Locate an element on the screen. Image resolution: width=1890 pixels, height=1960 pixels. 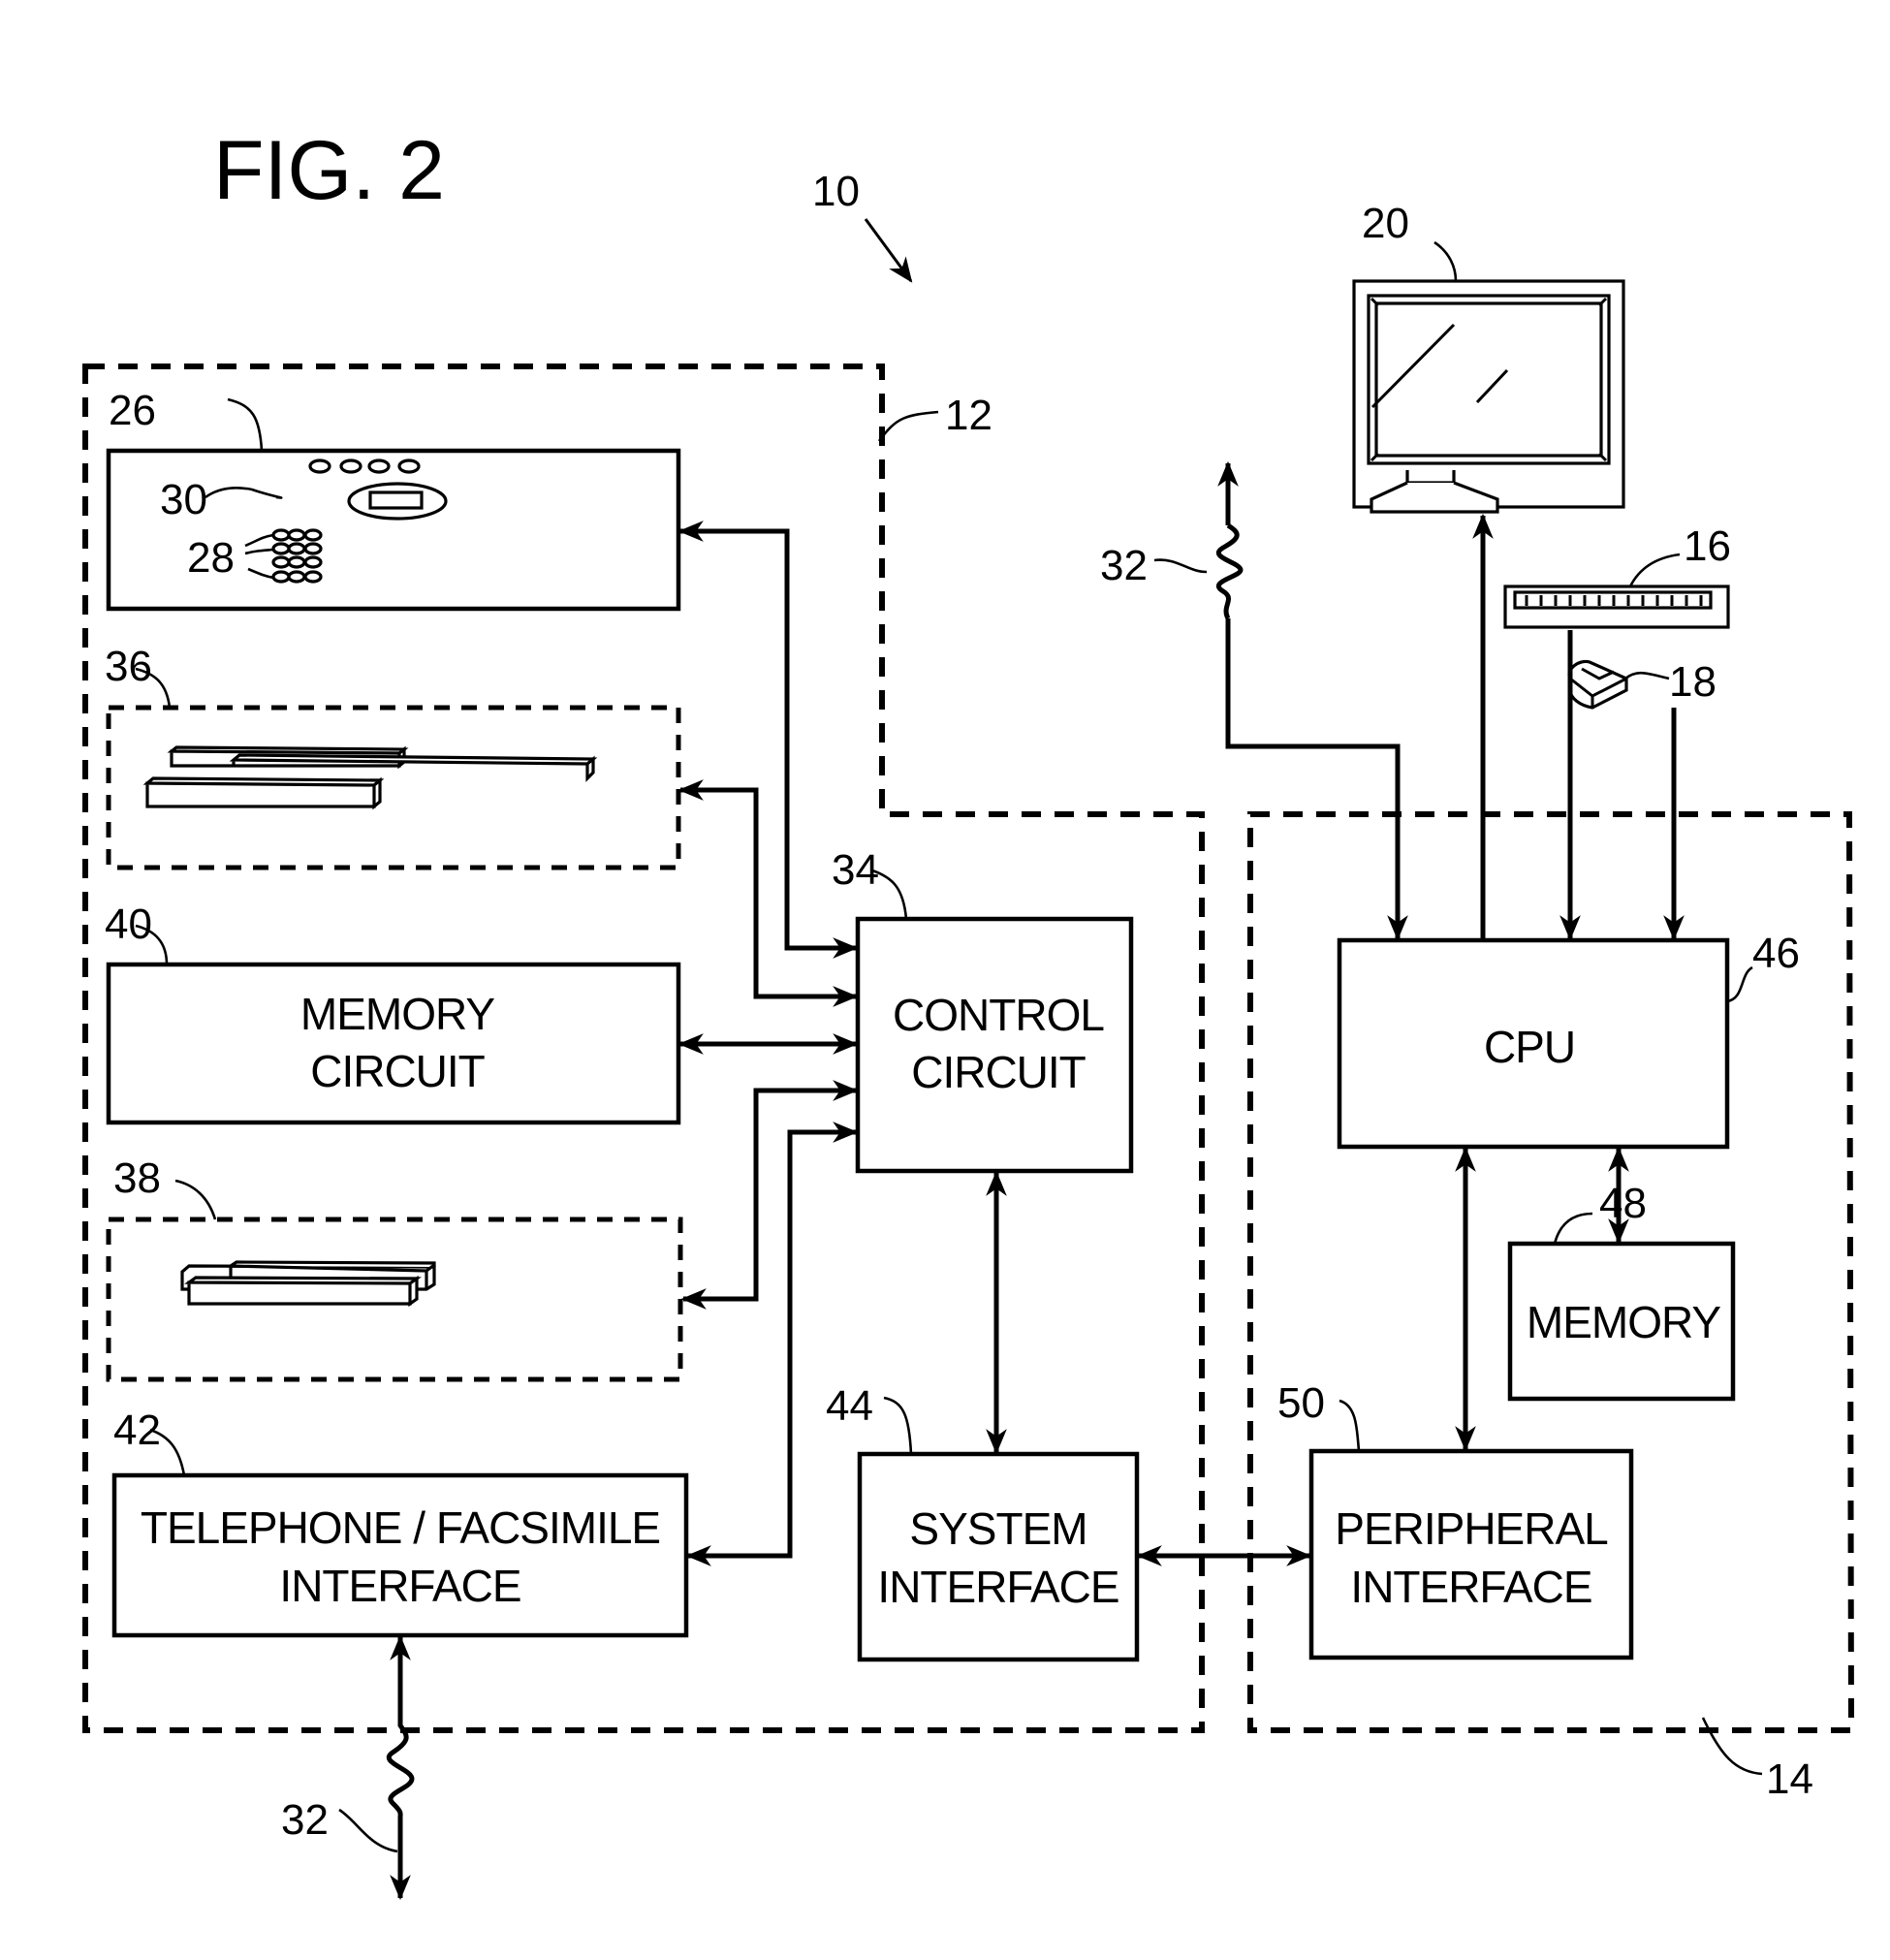
monitor-20: 20 is located at coordinates (1489, 357).